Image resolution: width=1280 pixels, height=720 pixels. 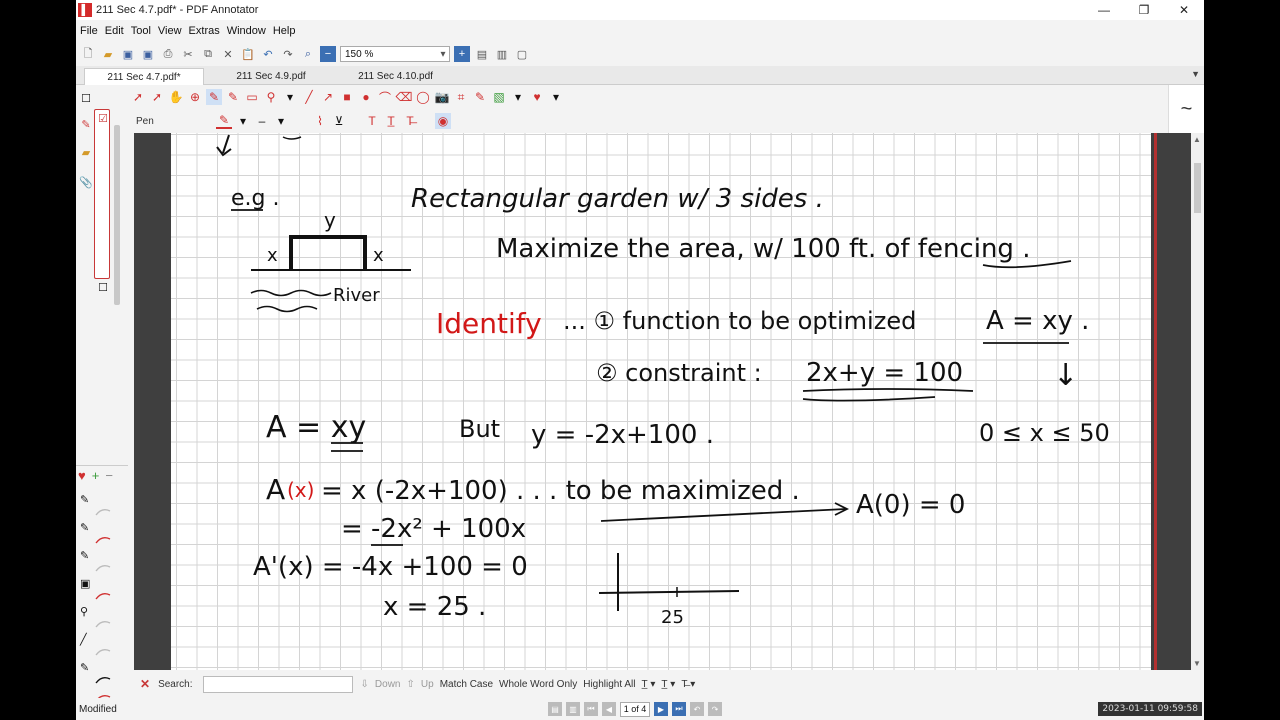 I want to click on close-icon: ✕, so click(x=1184, y=10).